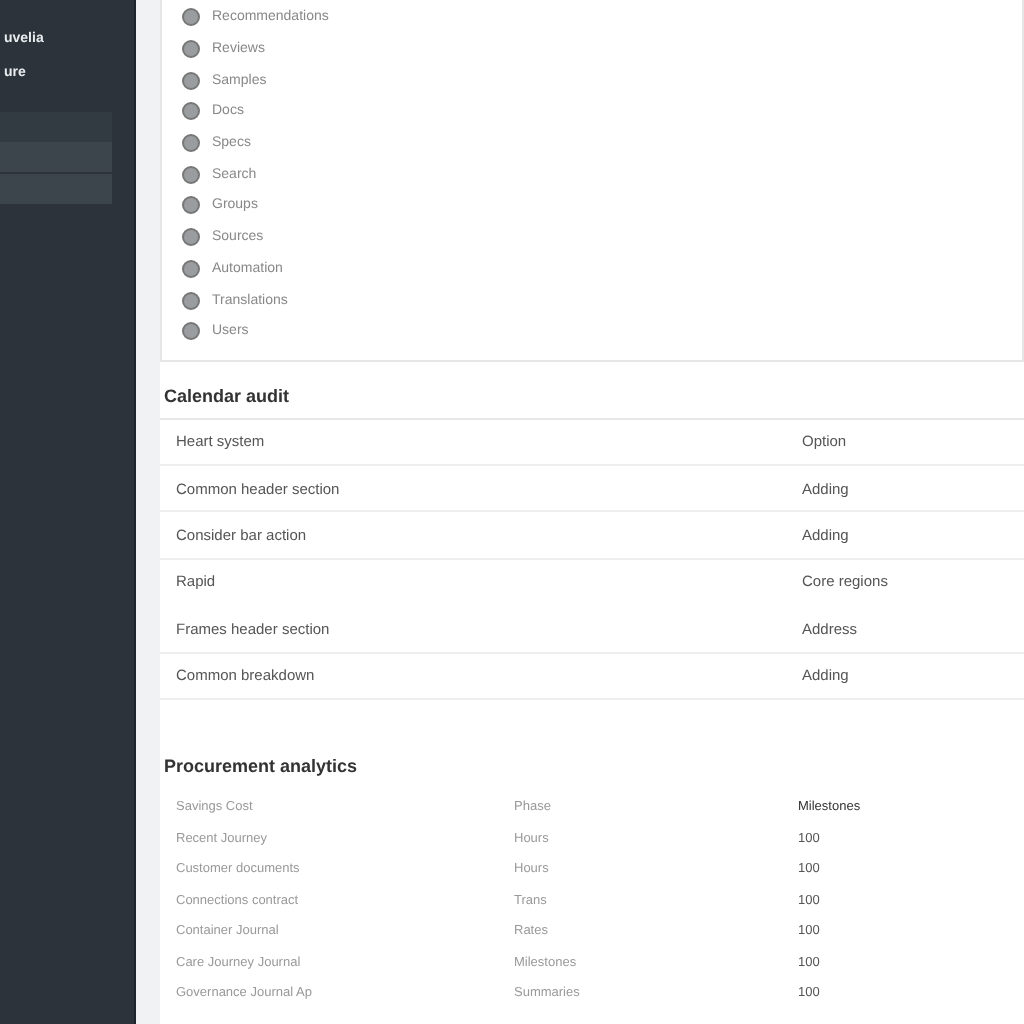 Image resolution: width=1024 pixels, height=1024 pixels. What do you see at coordinates (262, 765) in the screenshot?
I see `section-title: Procurement analytics` at bounding box center [262, 765].